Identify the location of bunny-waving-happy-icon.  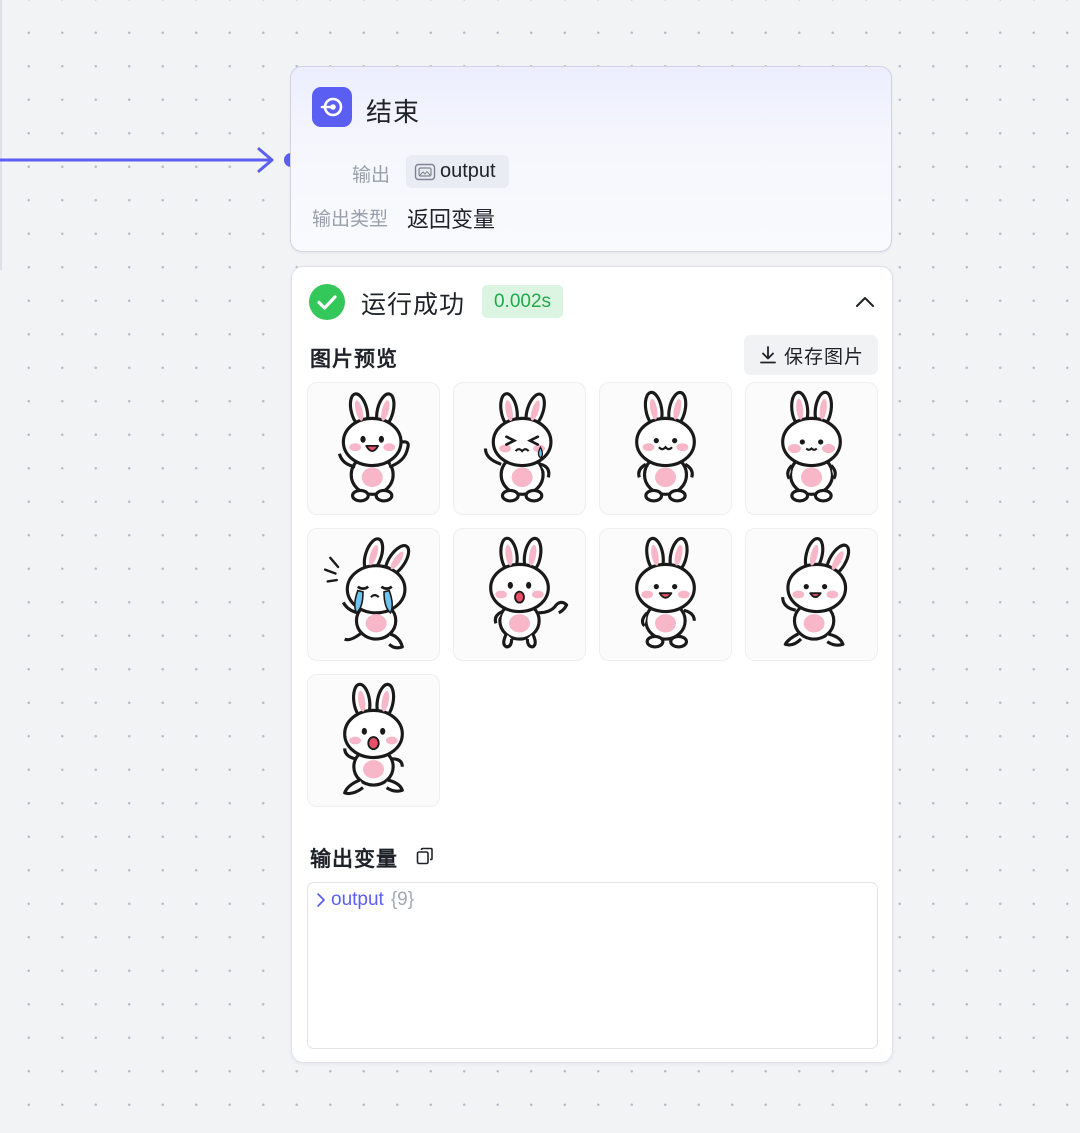
(373, 447).